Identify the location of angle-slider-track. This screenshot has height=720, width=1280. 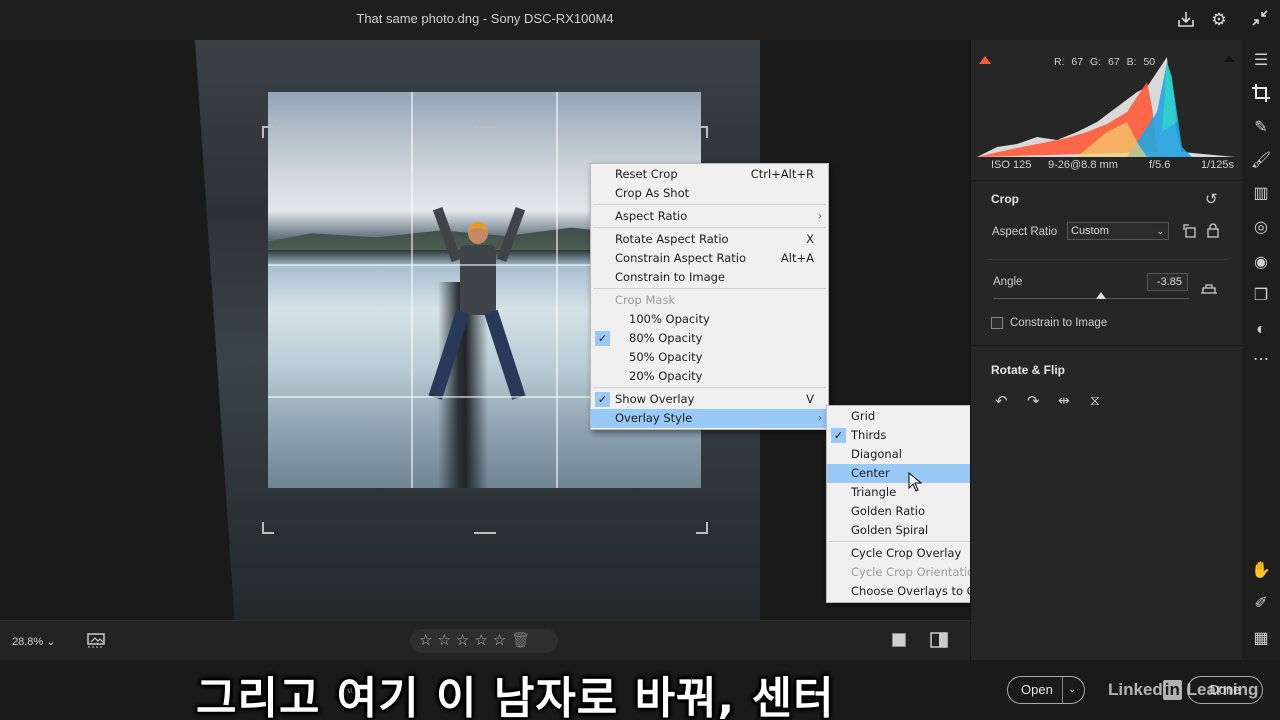
(1091, 298).